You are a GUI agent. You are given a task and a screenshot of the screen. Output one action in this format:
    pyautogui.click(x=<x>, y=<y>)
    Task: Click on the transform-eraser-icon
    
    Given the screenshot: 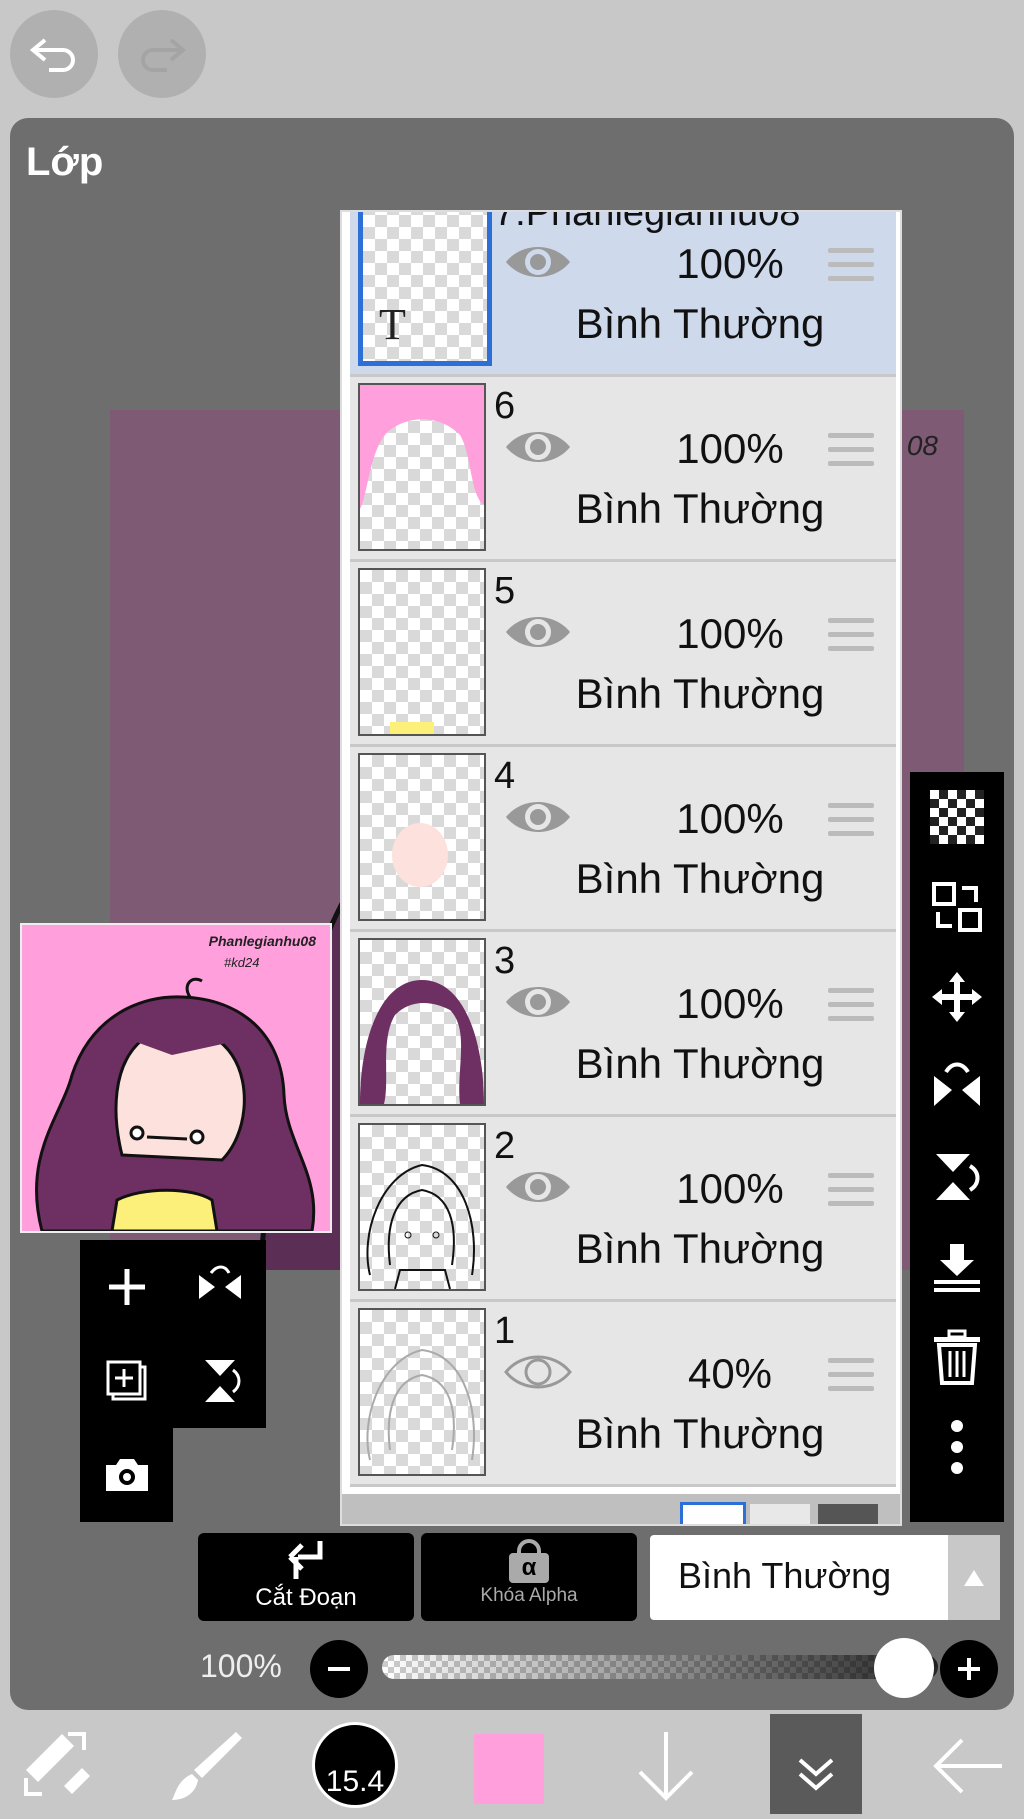 What is the action you would take?
    pyautogui.click(x=57, y=1764)
    